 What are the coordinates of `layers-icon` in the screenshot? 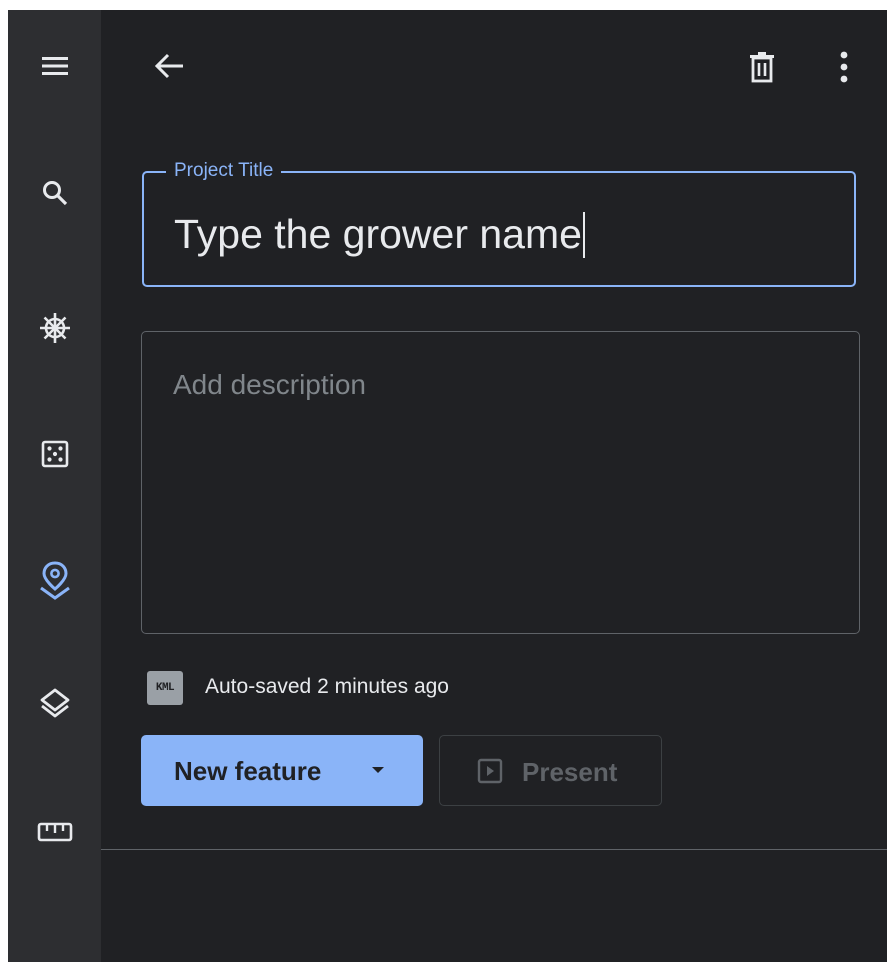 It's located at (54, 703).